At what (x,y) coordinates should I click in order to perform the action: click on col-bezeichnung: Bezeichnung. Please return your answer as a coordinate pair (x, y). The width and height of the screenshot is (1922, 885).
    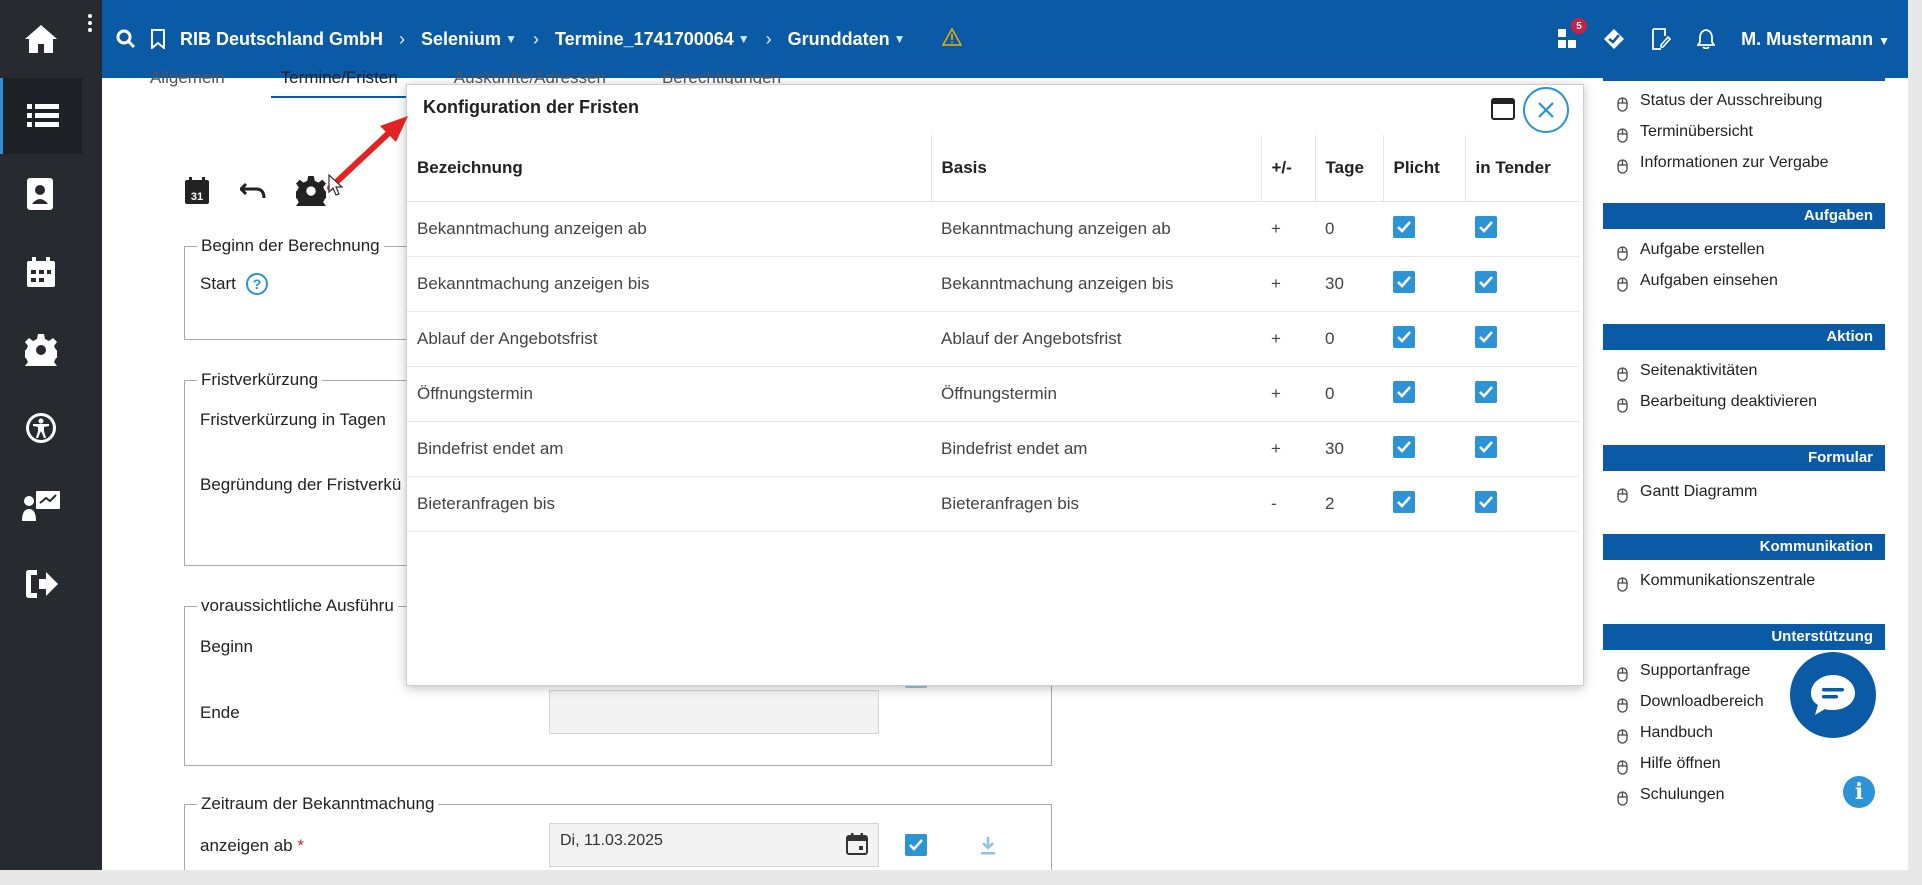
    Looking at the image, I should click on (669, 168).